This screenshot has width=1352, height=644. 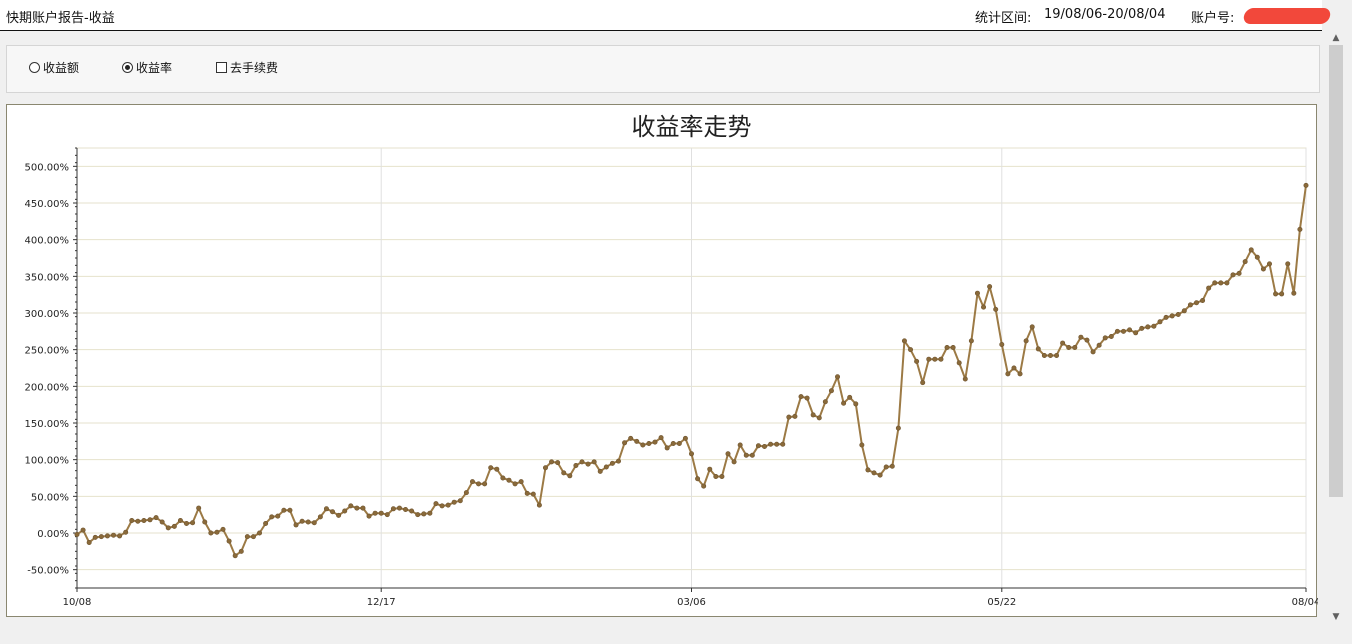 I want to click on y-tick-label: 350.00%, so click(x=47, y=277).